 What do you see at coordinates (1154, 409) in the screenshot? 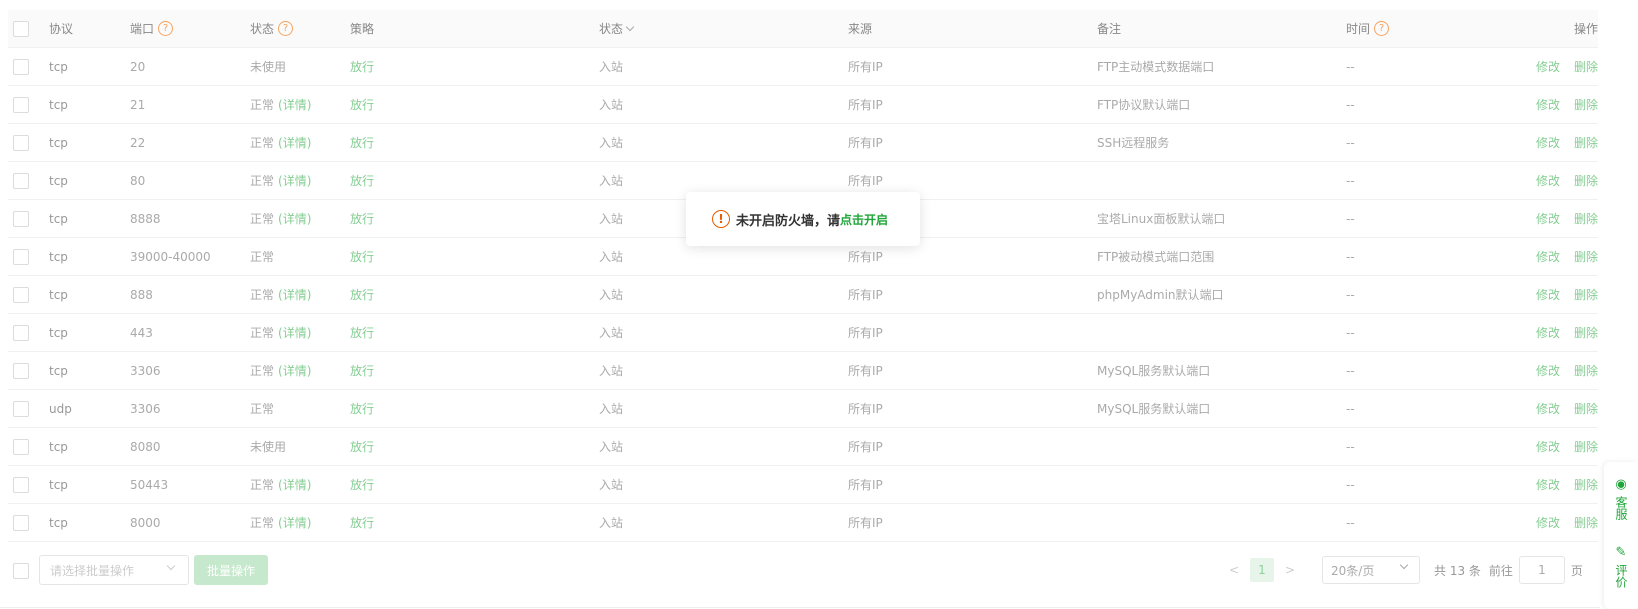
I see `cell-note: MySQL服务默认端口` at bounding box center [1154, 409].